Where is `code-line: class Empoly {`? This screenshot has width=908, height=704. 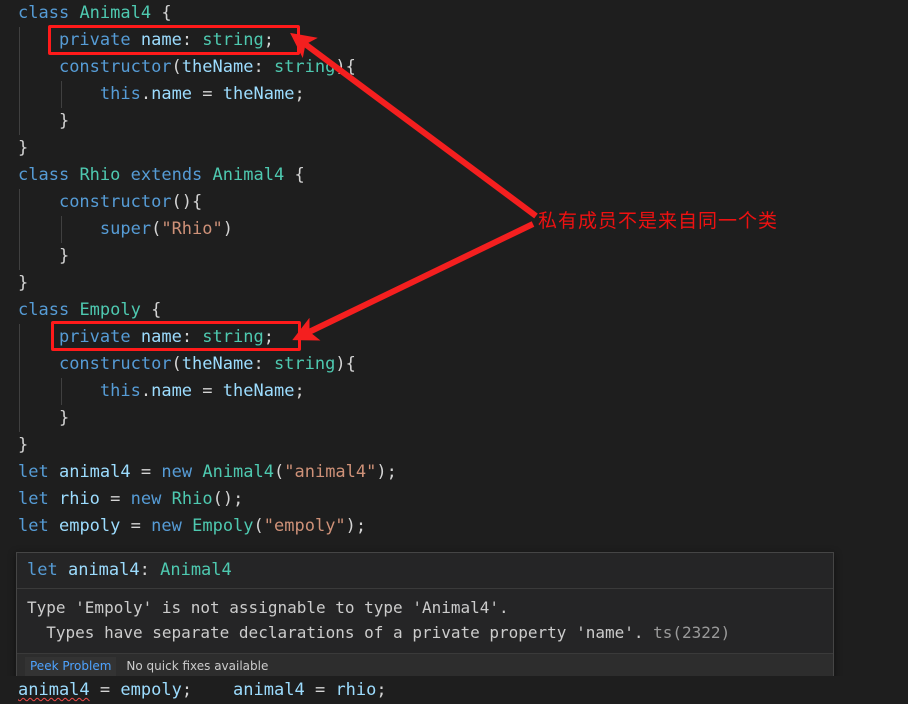 code-line: class Empoly { is located at coordinates (80, 310).